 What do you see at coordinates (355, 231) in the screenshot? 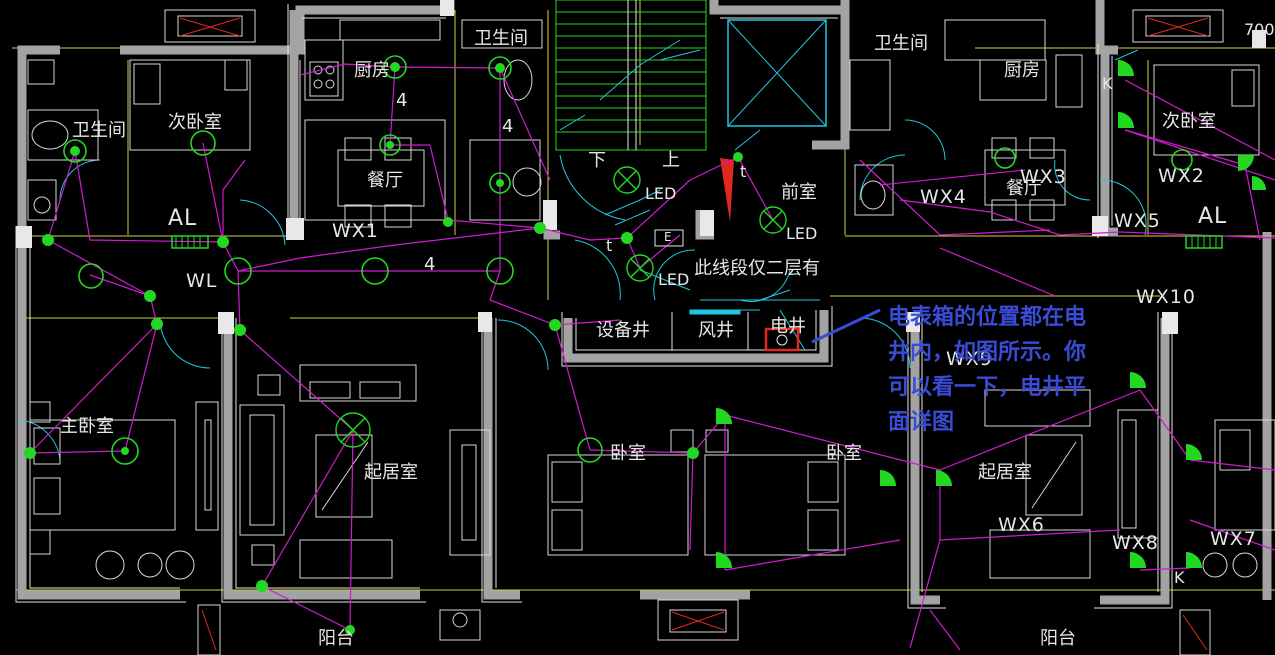
I see `tag-wx1: WX1` at bounding box center [355, 231].